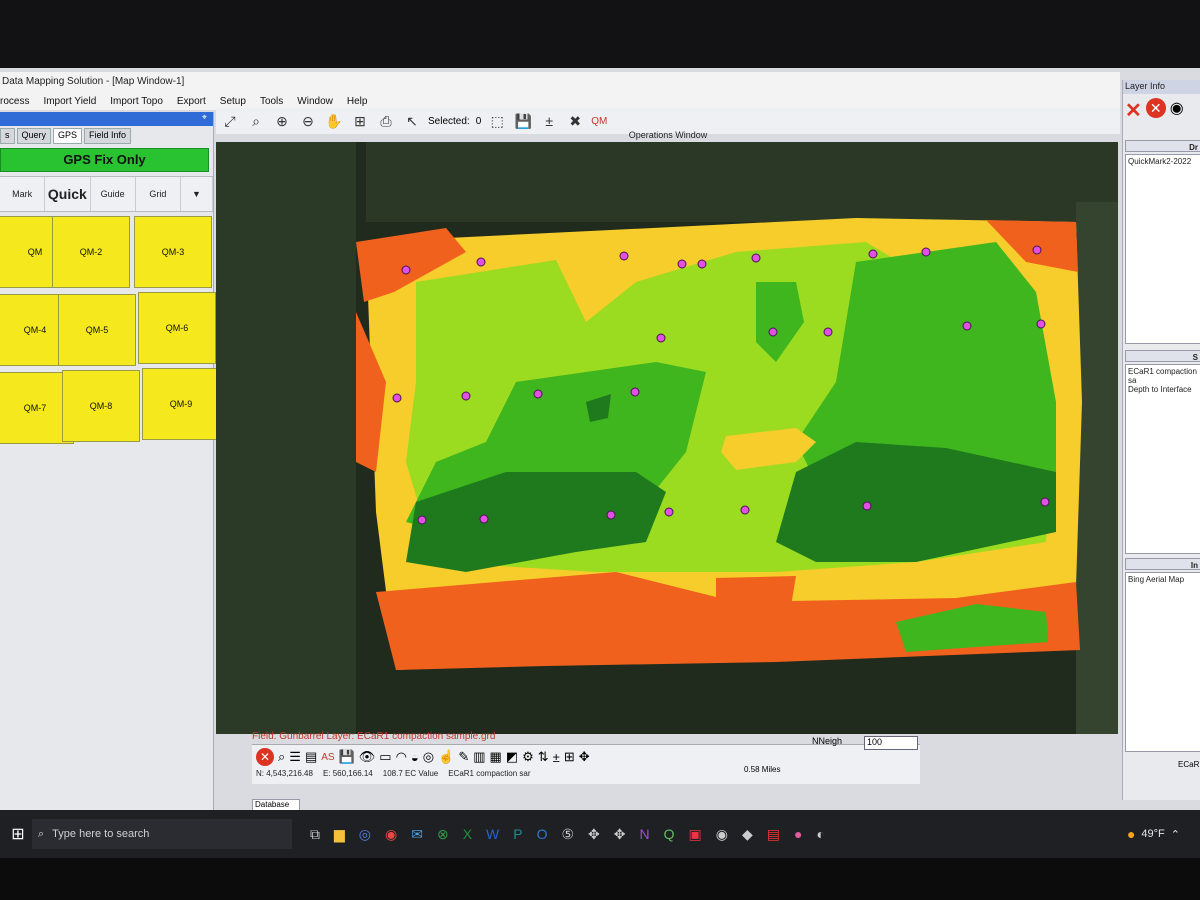 This screenshot has width=1200, height=900. I want to click on quickmark-button: QM-5, so click(97, 330).